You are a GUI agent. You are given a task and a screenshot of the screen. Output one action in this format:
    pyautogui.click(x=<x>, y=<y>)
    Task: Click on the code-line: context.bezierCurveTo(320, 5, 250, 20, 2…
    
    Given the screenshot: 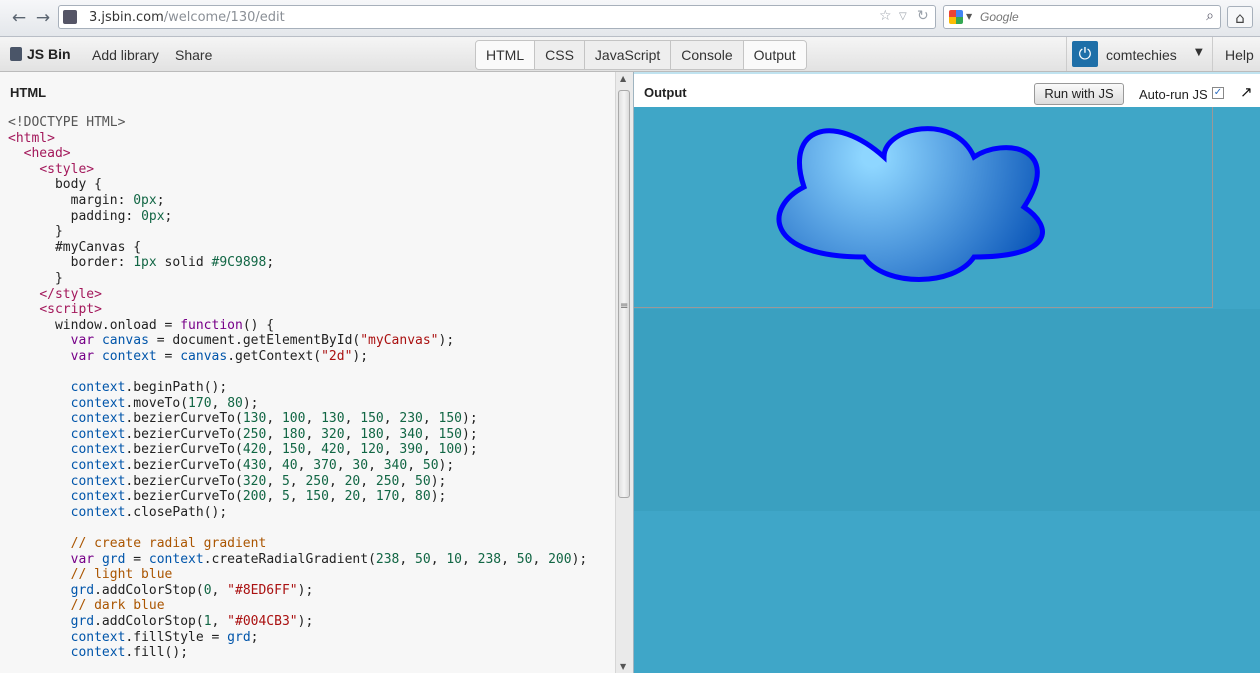 What is the action you would take?
    pyautogui.click(x=258, y=481)
    